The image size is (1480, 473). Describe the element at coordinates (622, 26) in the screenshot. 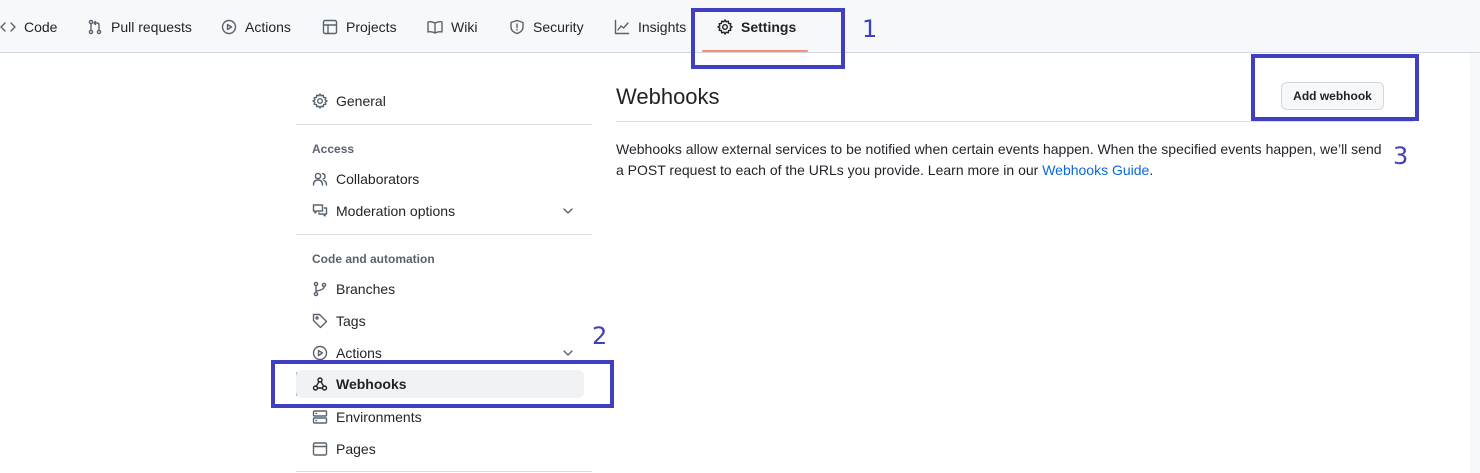

I see `graph-icon` at that location.